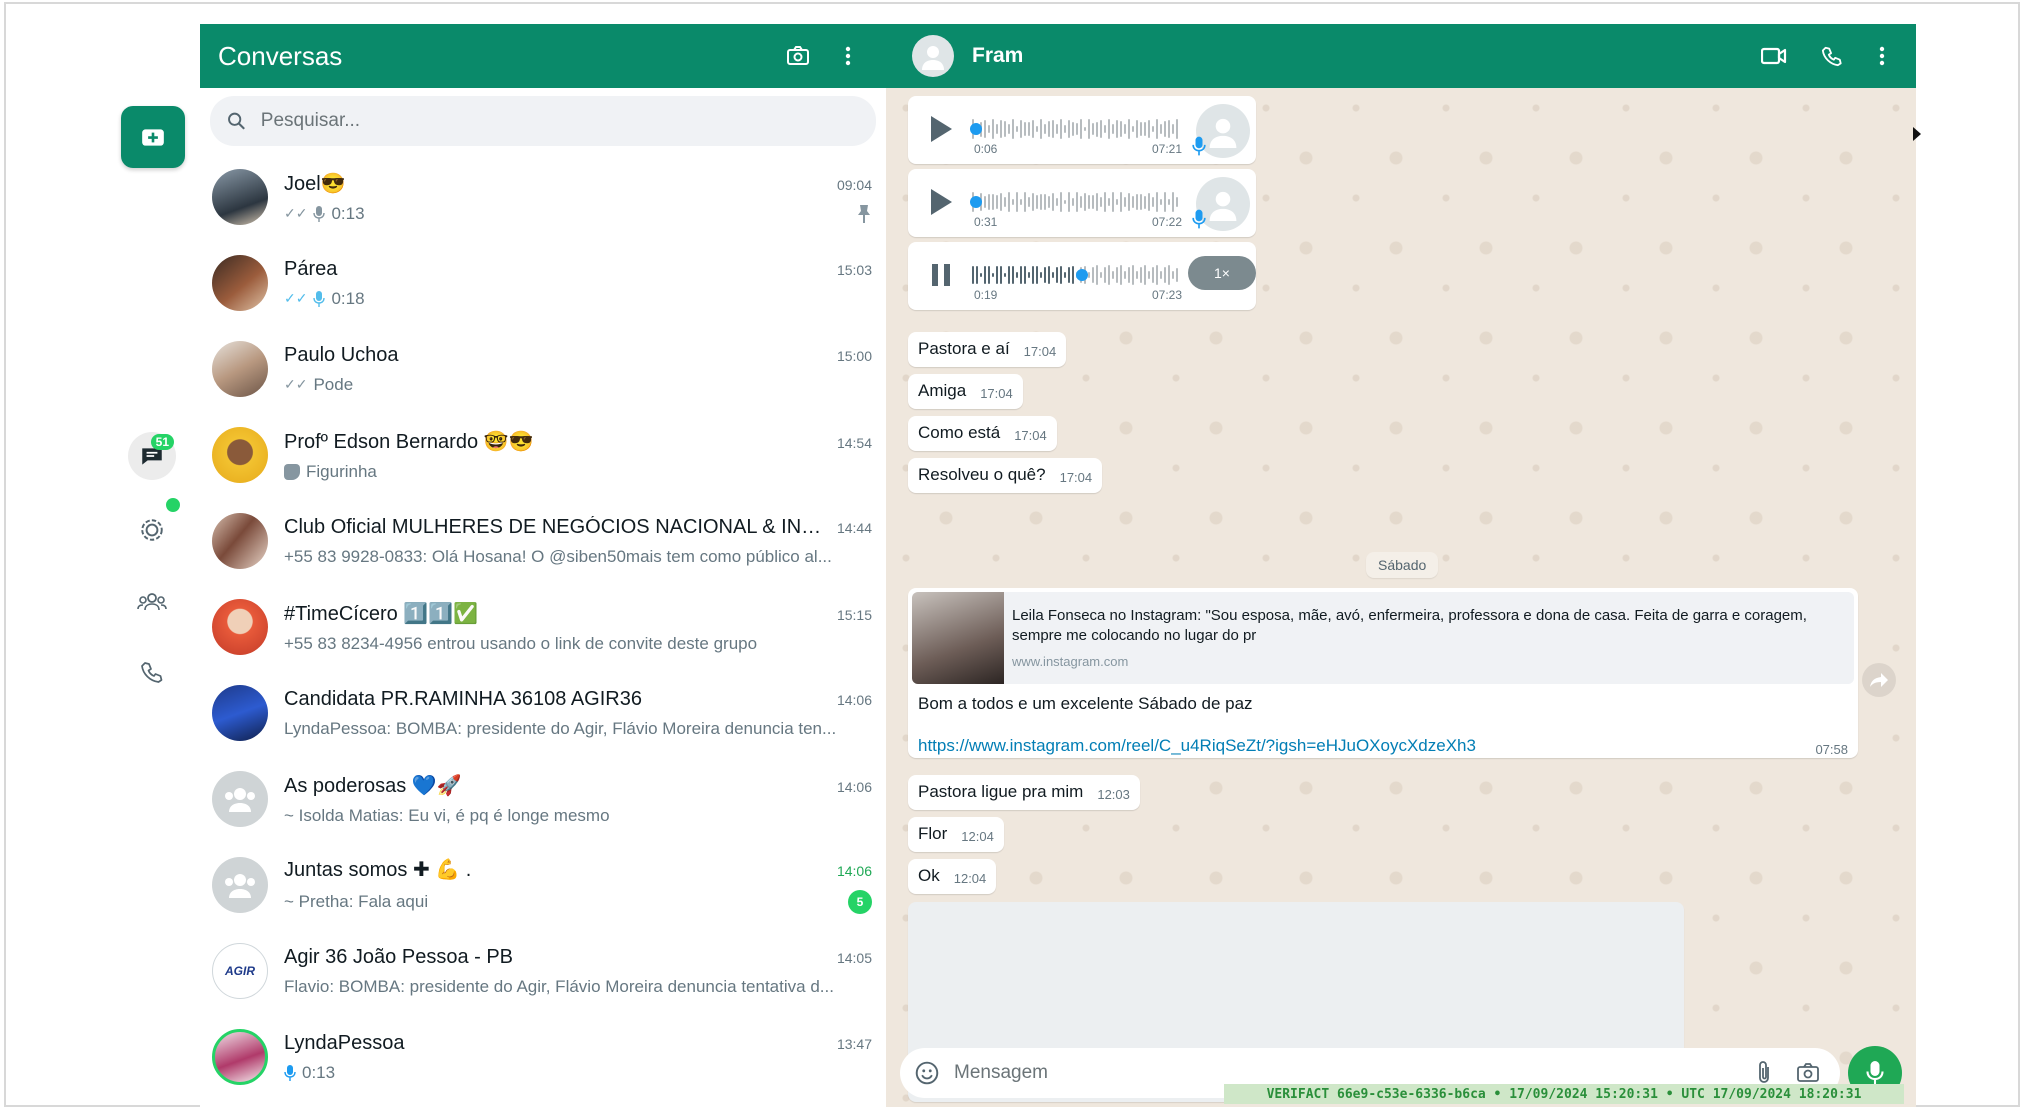  I want to click on contact-avatar, so click(933, 56).